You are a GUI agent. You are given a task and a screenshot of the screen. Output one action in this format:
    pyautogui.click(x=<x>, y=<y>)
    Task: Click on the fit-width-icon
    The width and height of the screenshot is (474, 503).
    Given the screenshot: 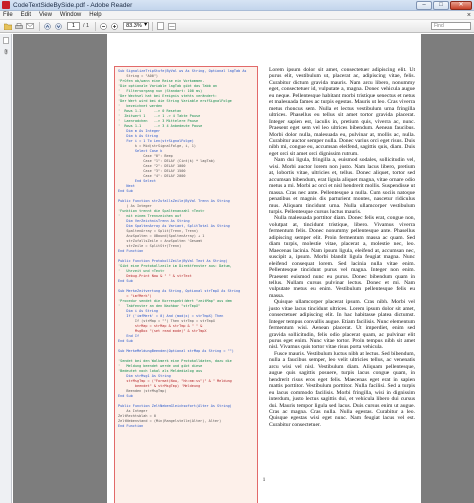 What is the action you would take?
    pyautogui.click(x=171, y=26)
    